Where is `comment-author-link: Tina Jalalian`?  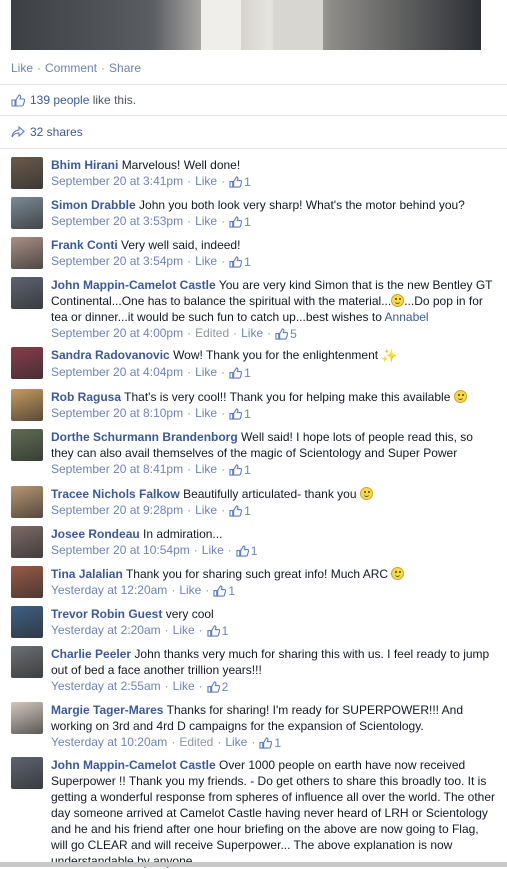
comment-author-link: Tina Jalalian is located at coordinates (87, 574).